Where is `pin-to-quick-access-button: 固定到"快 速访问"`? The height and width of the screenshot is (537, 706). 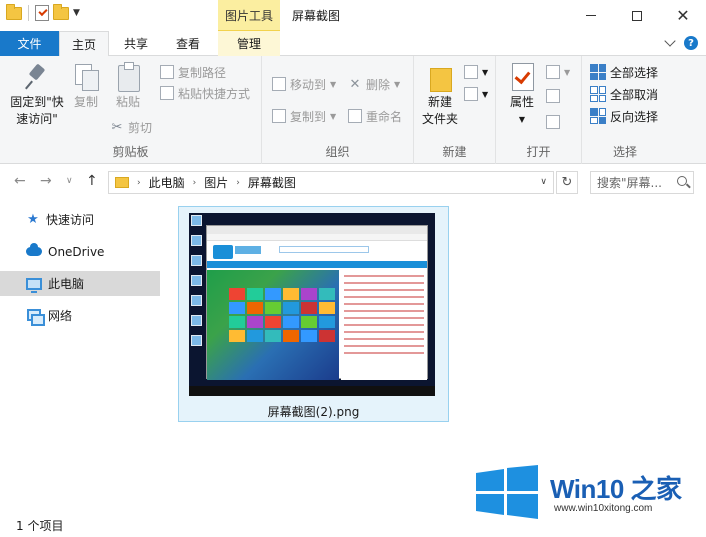
pin-to-quick-access-button: 固定到"快 速访问" is located at coordinates (37, 95).